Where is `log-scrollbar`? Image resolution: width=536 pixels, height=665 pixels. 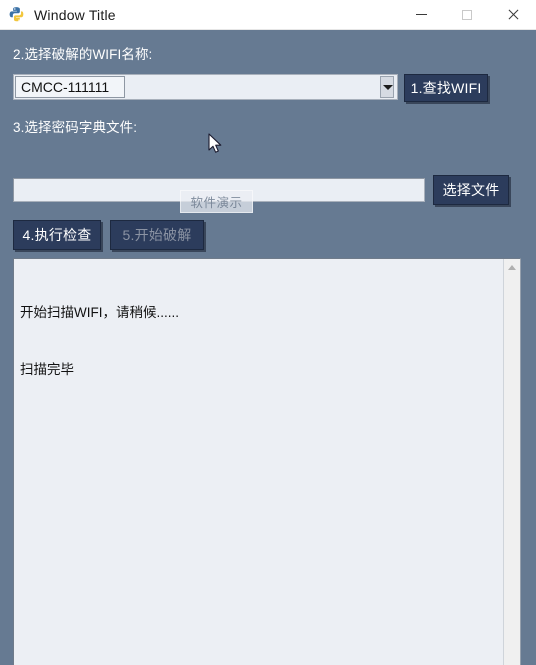 log-scrollbar is located at coordinates (511, 462).